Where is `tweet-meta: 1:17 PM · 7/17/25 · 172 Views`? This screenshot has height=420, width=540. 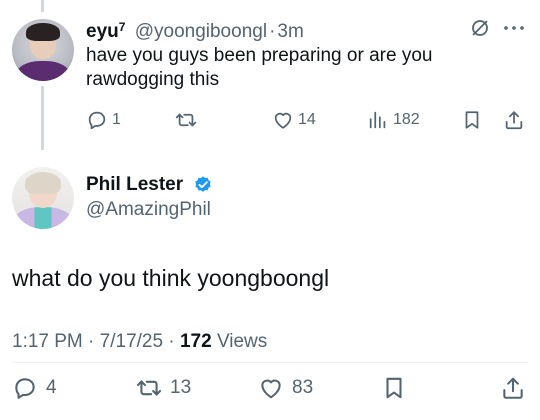 tweet-meta: 1:17 PM · 7/17/25 · 172 Views is located at coordinates (139, 342).